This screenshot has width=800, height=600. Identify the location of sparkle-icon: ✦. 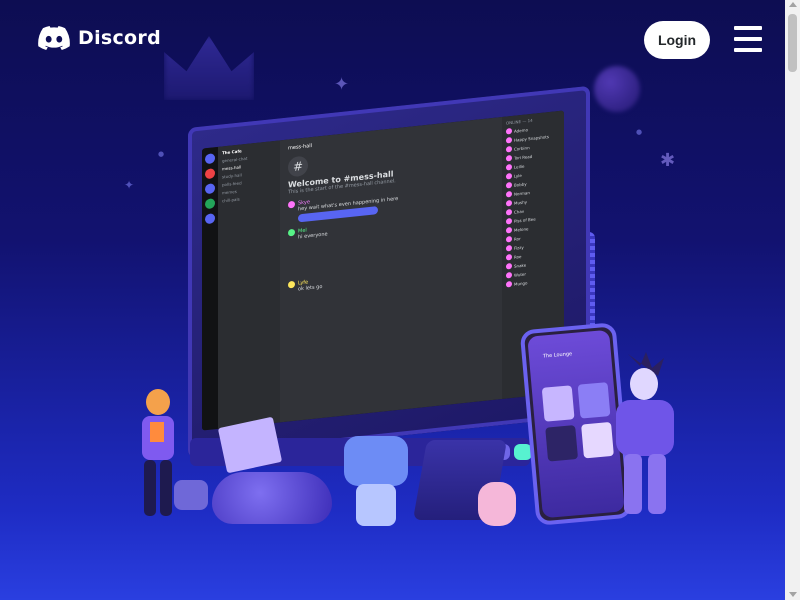
(129, 185).